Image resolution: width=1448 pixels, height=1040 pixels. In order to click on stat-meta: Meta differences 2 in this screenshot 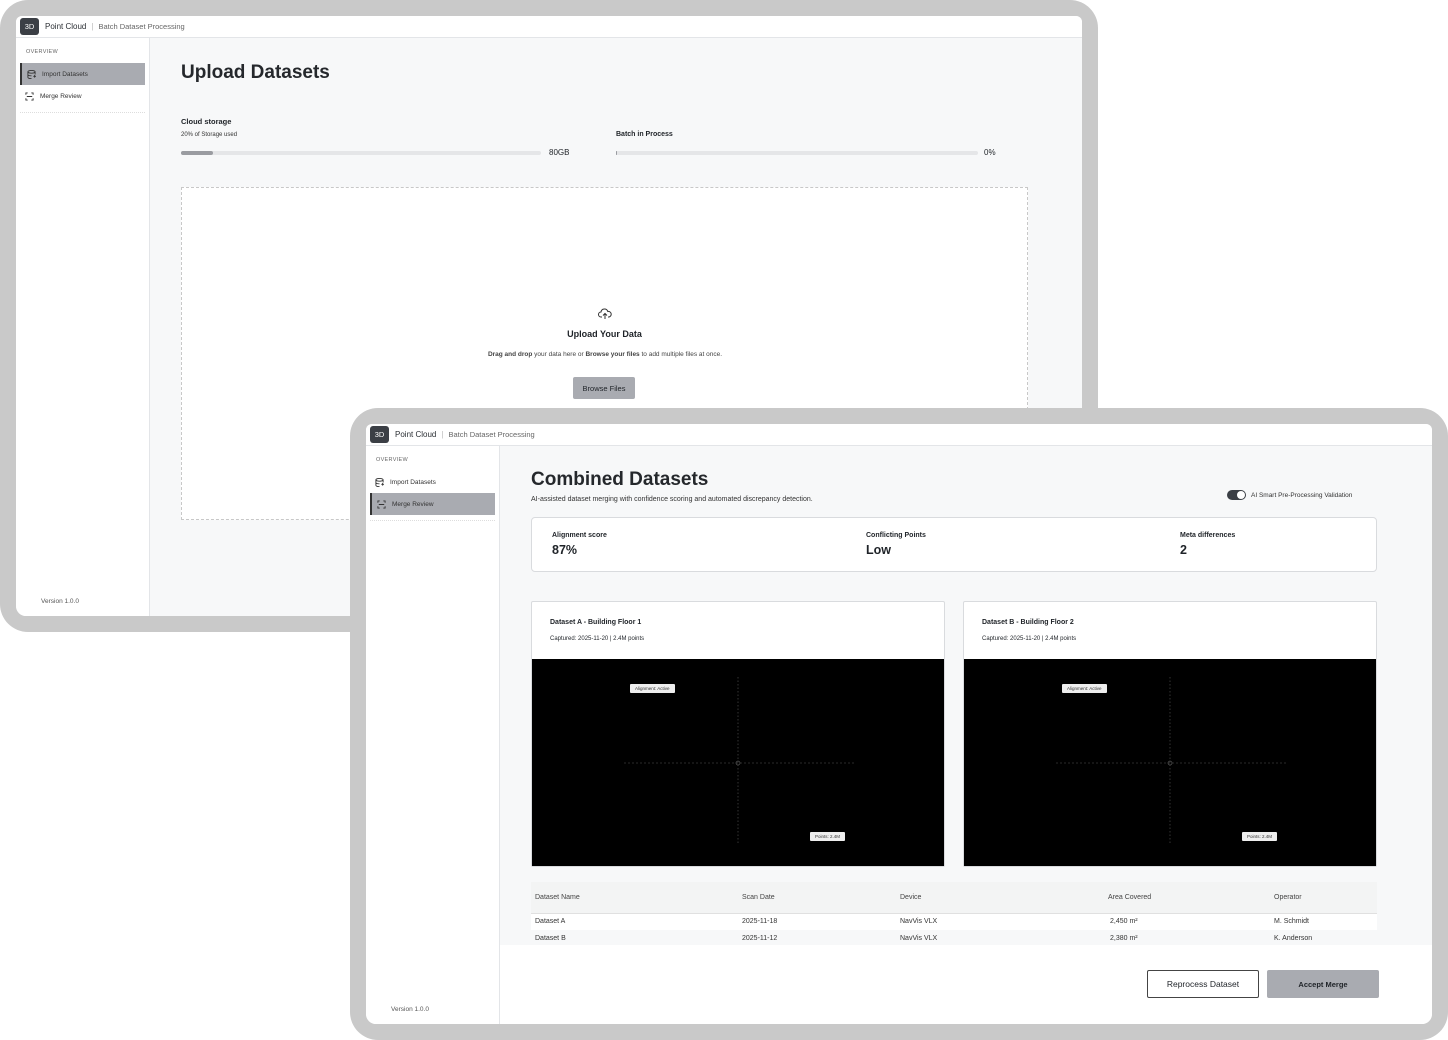, I will do `click(1207, 544)`.